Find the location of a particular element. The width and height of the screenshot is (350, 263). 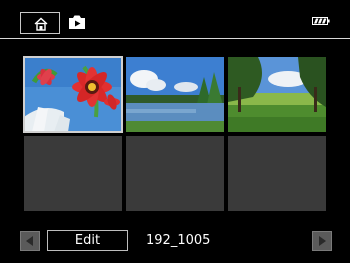

lake-landscape-photo is located at coordinates (175, 94).